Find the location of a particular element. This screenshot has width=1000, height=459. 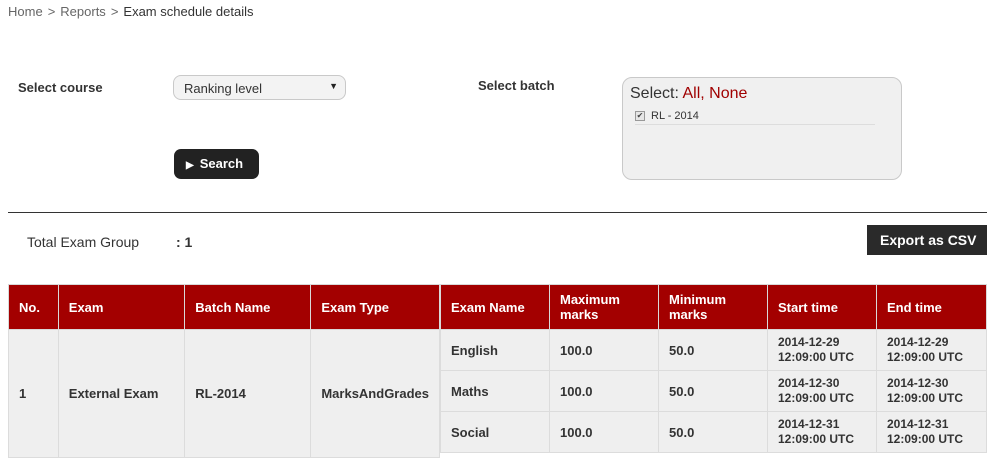

select-none-link: None is located at coordinates (728, 93).